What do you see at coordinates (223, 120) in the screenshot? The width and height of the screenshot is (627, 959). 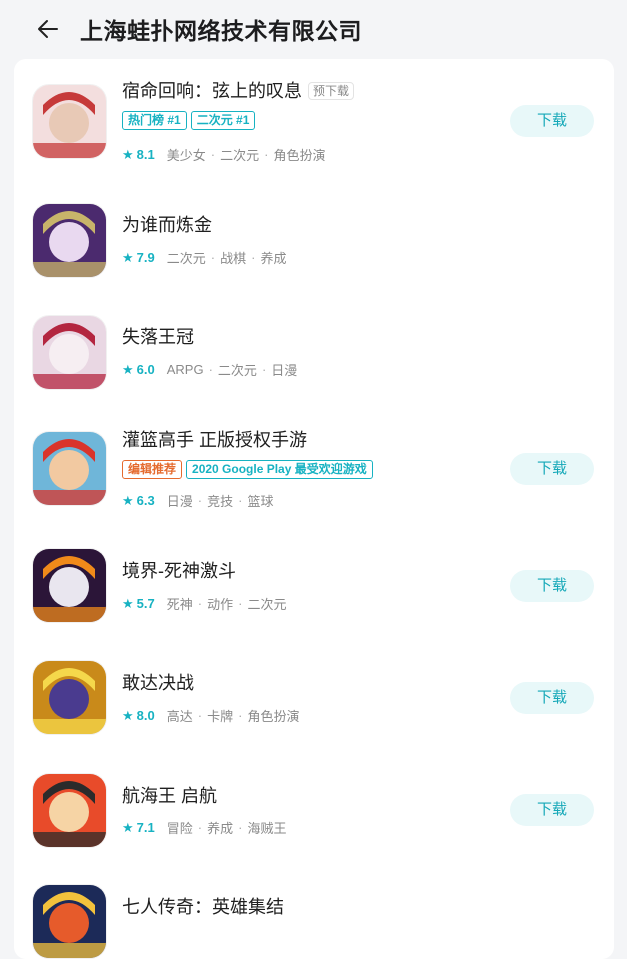 I see `rank-tag: 二次元 #1` at bounding box center [223, 120].